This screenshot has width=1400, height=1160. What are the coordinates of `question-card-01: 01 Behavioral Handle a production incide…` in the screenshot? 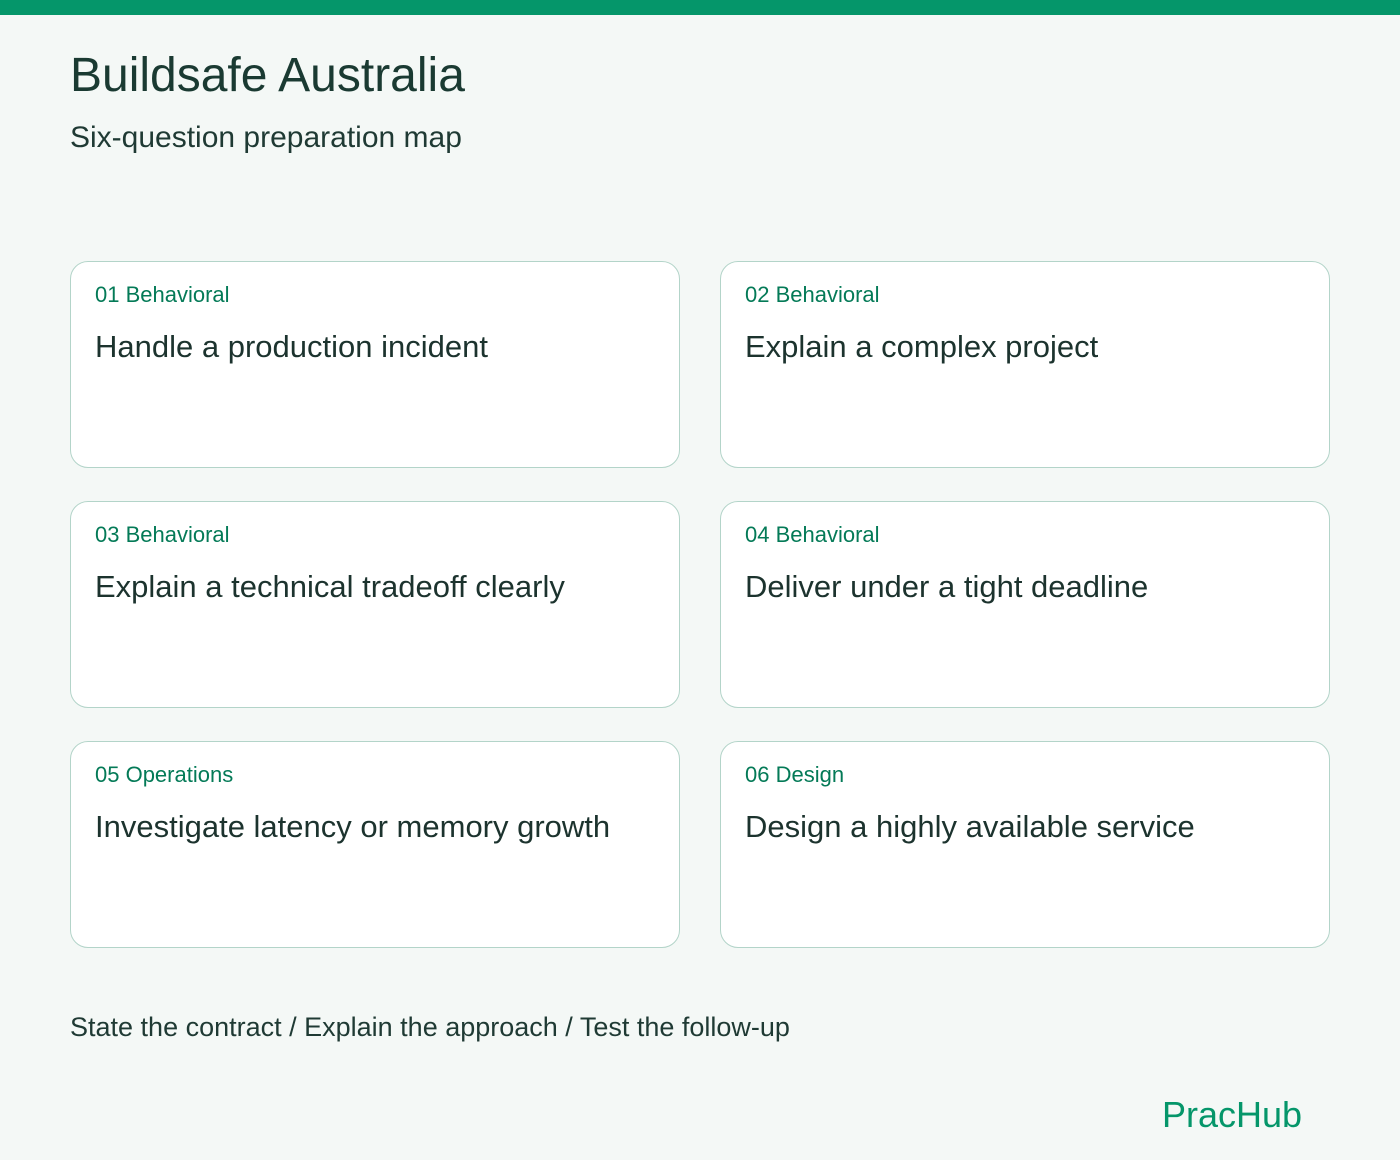 It's located at (375, 364).